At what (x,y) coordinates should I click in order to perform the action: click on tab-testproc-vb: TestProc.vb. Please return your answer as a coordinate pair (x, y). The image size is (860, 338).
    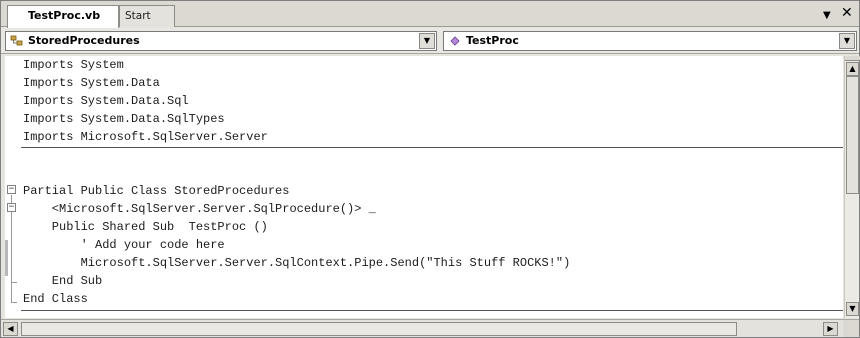
    Looking at the image, I should click on (63, 16).